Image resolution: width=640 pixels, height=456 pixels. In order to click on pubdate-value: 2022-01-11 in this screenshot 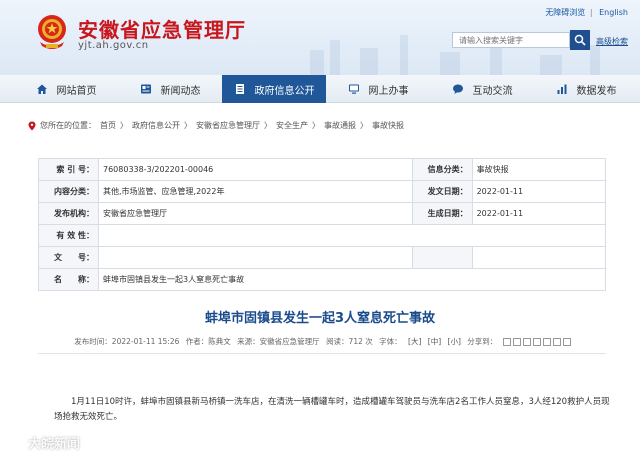, I will do `click(539, 191)`.